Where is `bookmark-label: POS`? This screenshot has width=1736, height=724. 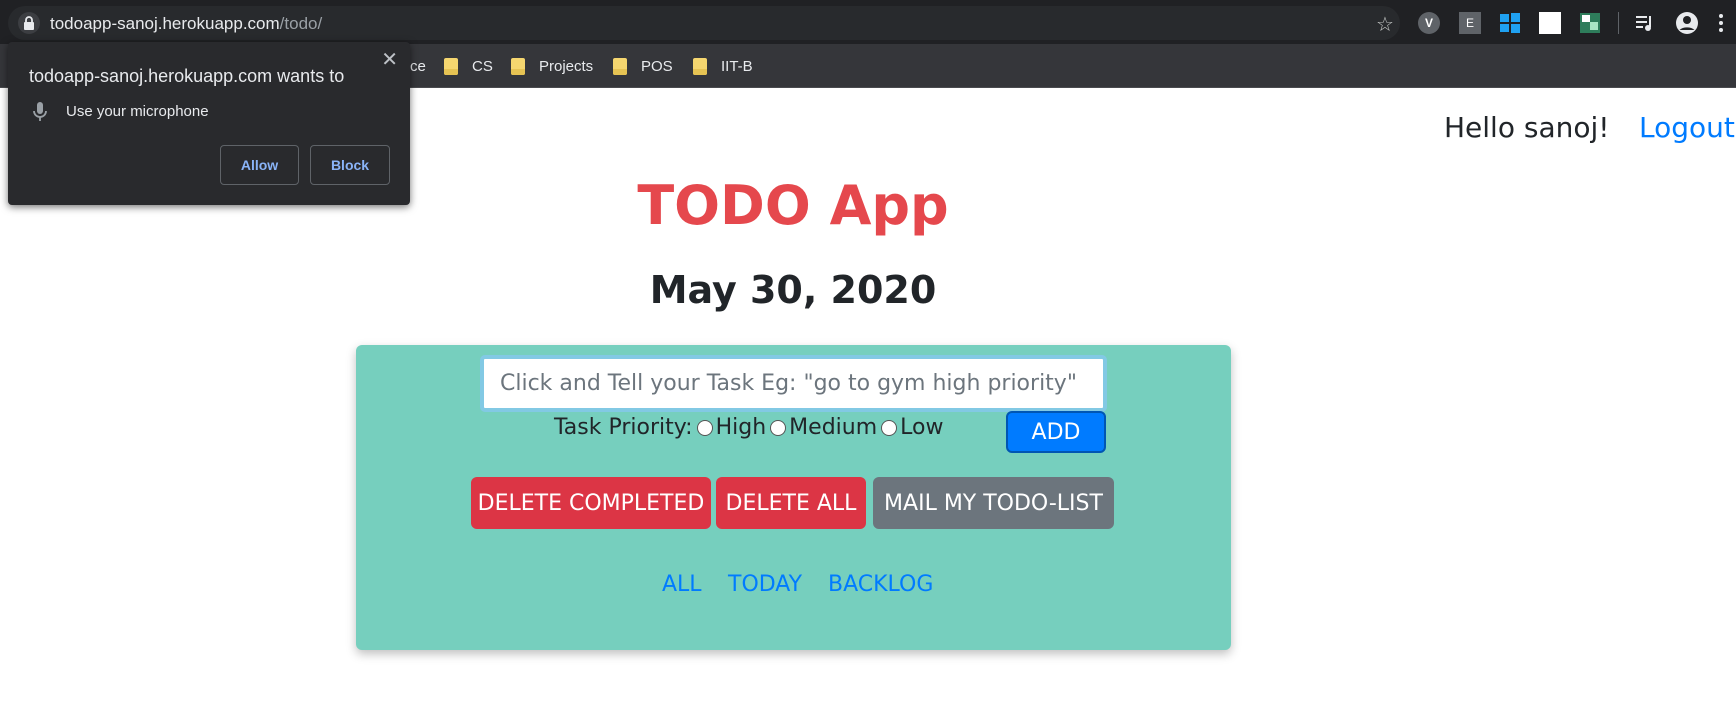 bookmark-label: POS is located at coordinates (657, 66).